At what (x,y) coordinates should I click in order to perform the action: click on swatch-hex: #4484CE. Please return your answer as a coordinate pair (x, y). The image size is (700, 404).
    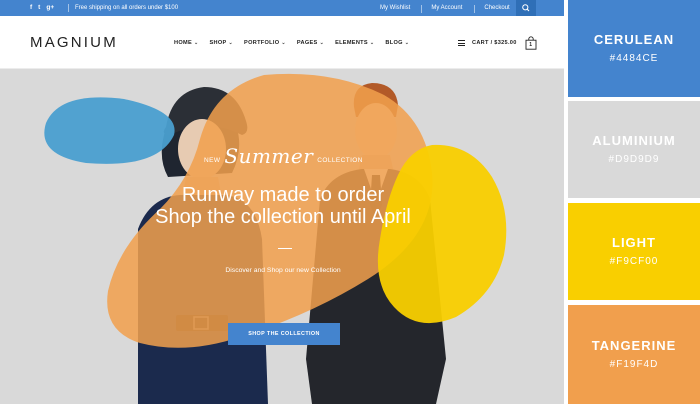
    Looking at the image, I should click on (634, 58).